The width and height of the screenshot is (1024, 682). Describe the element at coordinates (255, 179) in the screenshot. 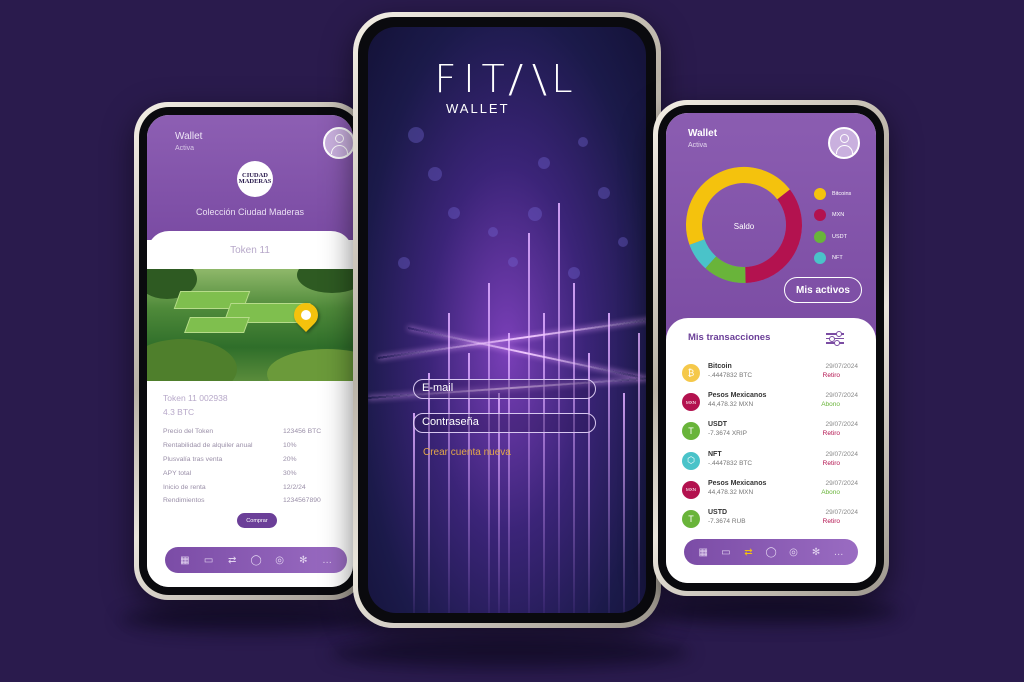

I see `ciudad-maderas-logo: CIUDAD MADERAS` at that location.